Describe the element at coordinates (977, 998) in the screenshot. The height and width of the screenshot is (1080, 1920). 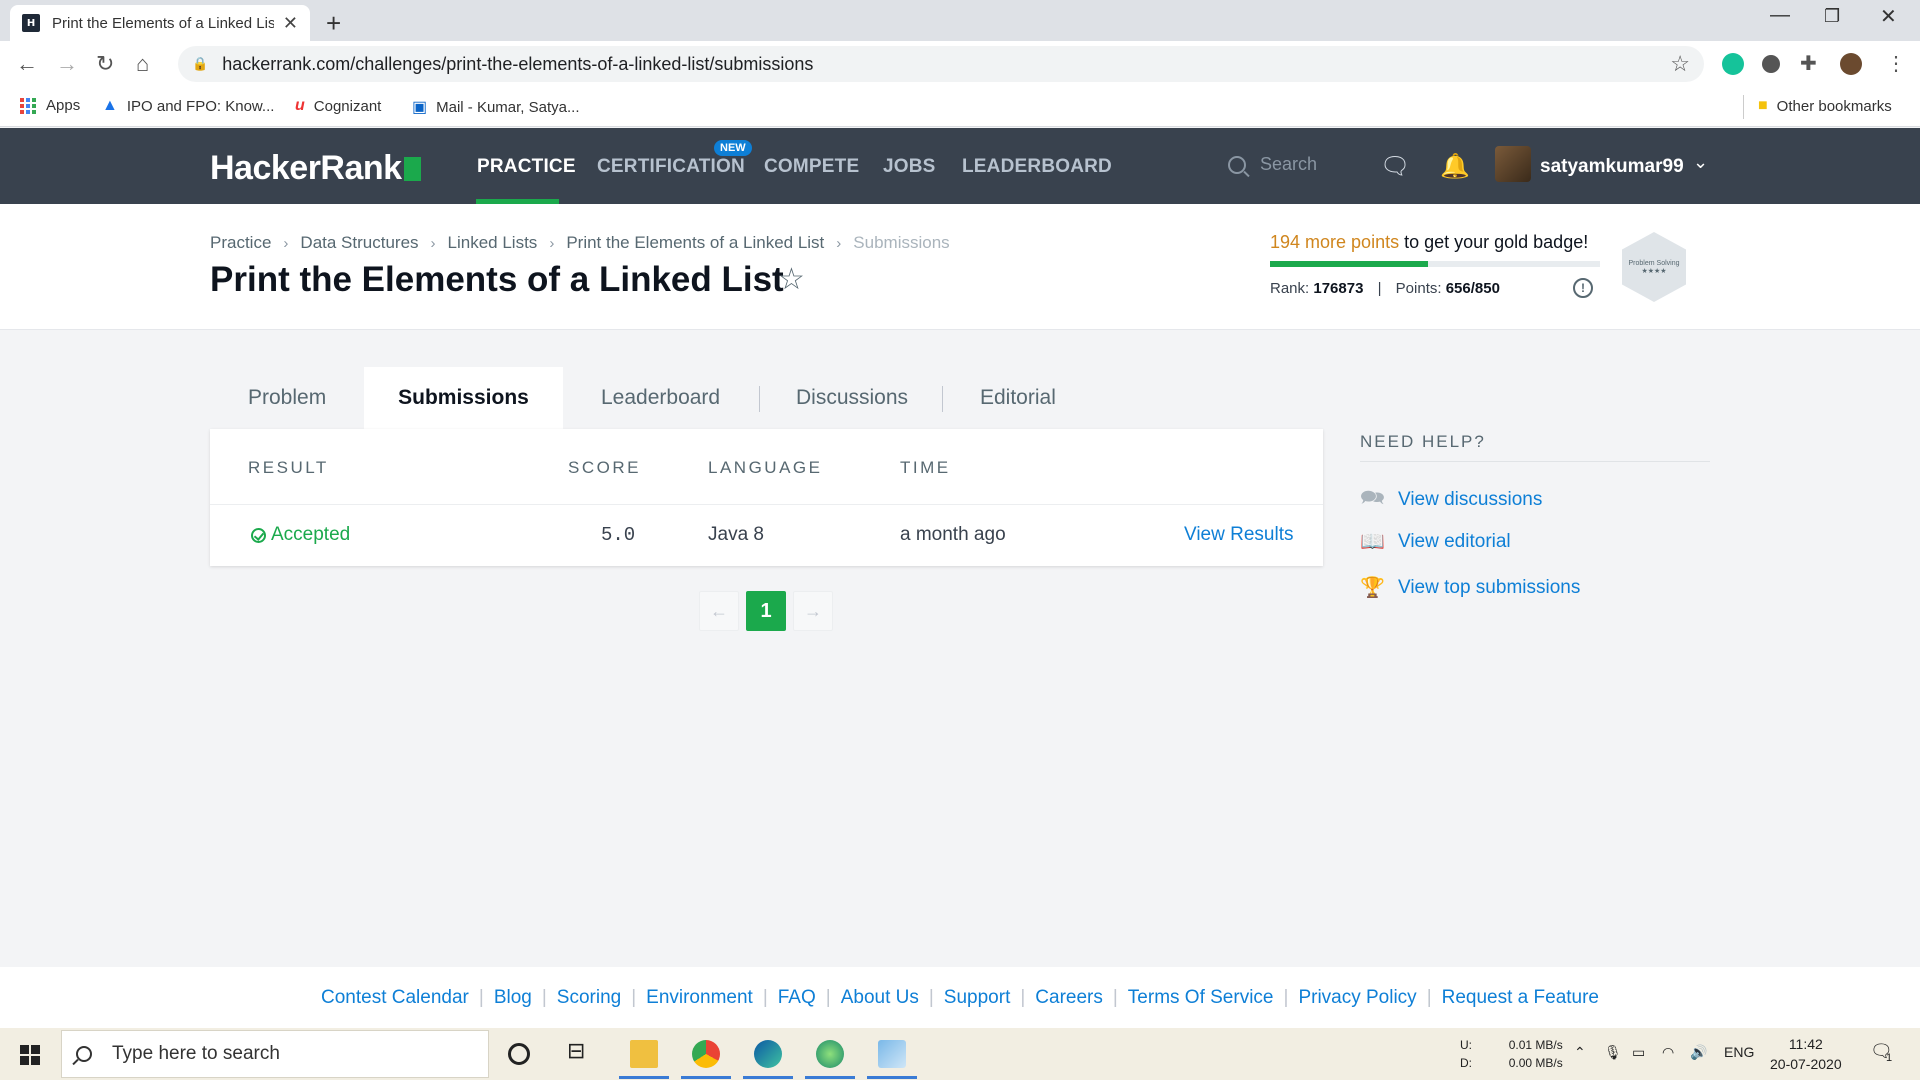
I see `footer-support: Support` at that location.